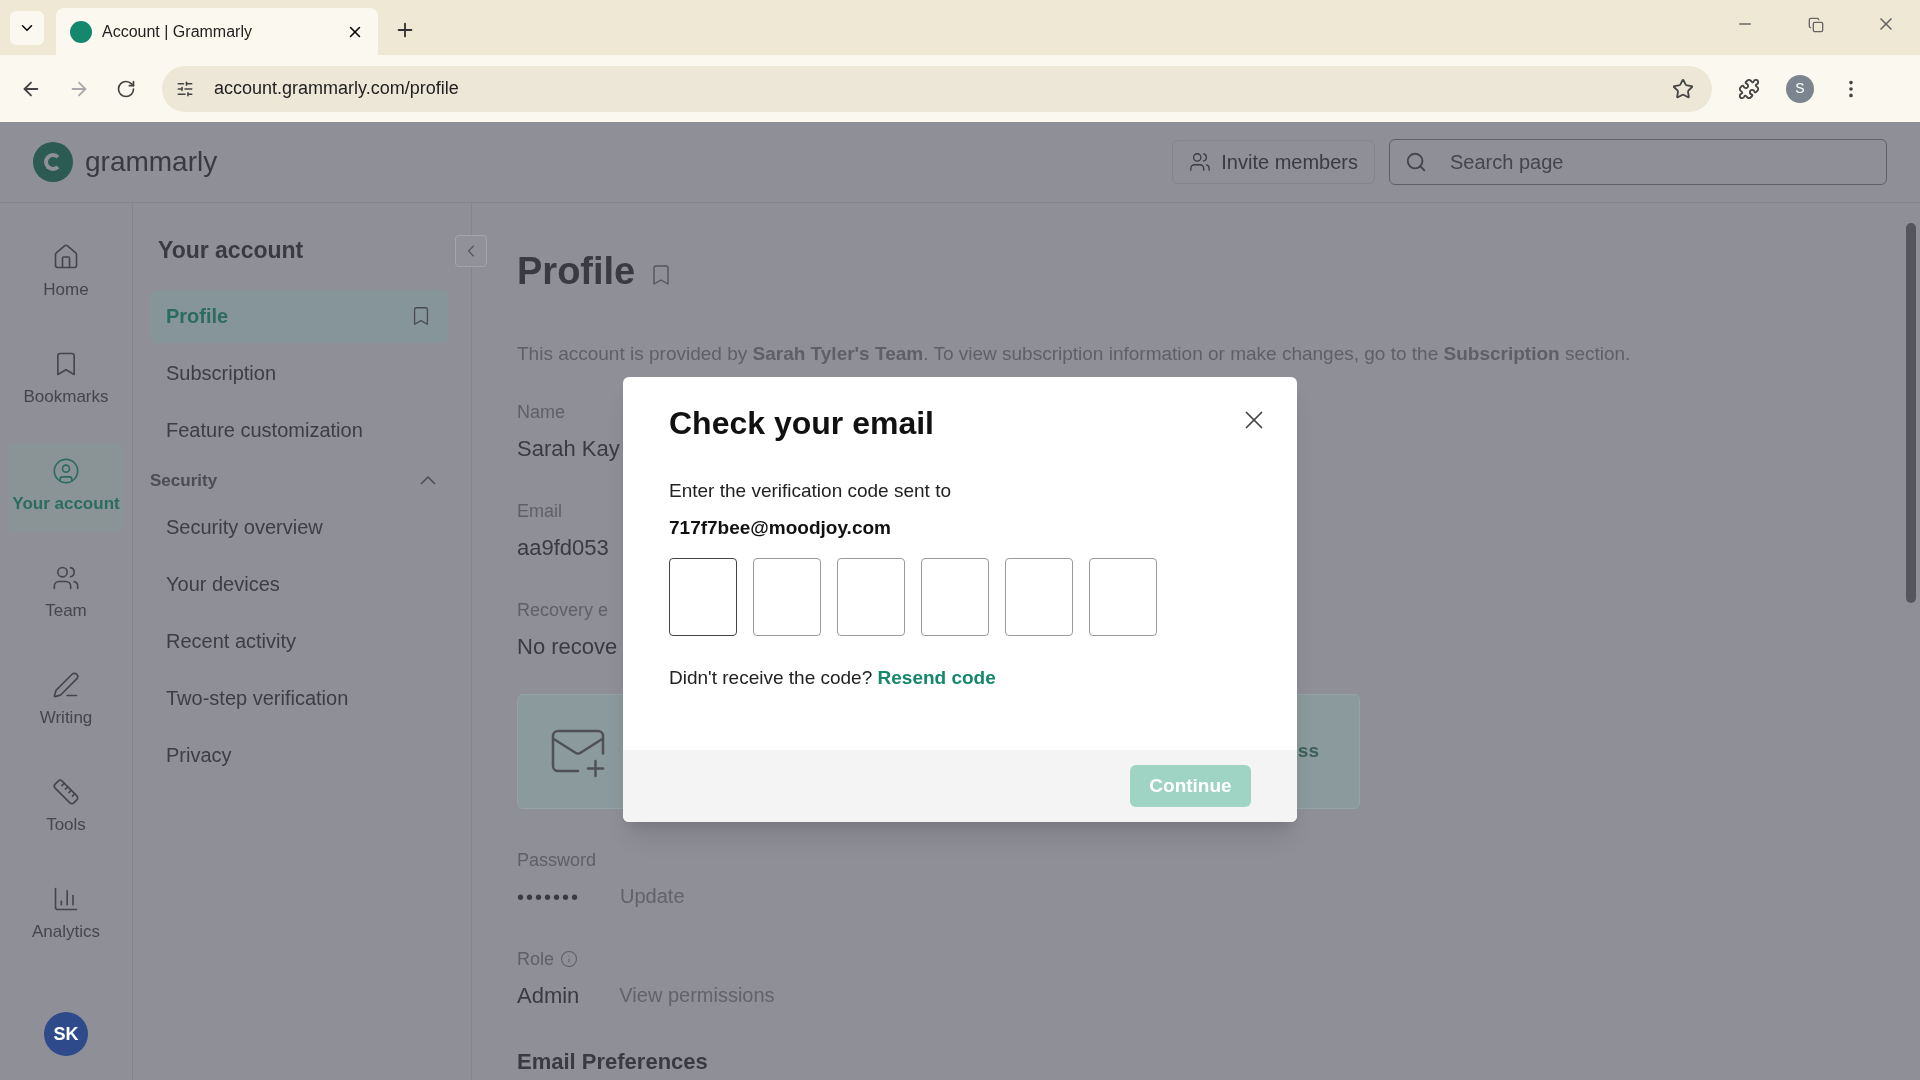  I want to click on rail-item: Team, so click(66, 594).